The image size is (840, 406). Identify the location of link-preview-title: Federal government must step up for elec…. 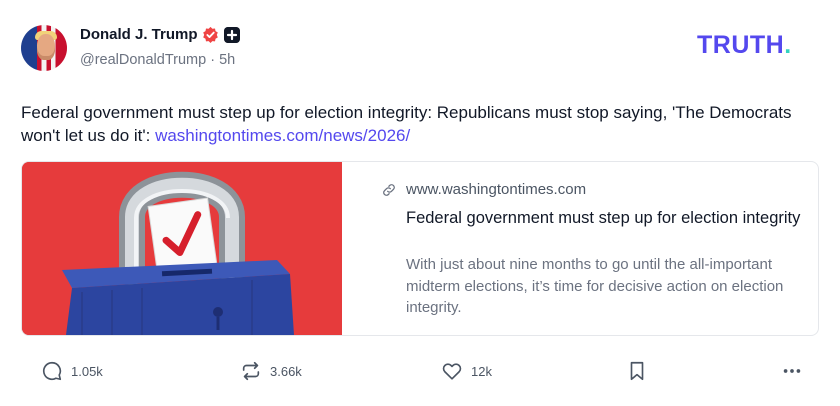
(603, 218).